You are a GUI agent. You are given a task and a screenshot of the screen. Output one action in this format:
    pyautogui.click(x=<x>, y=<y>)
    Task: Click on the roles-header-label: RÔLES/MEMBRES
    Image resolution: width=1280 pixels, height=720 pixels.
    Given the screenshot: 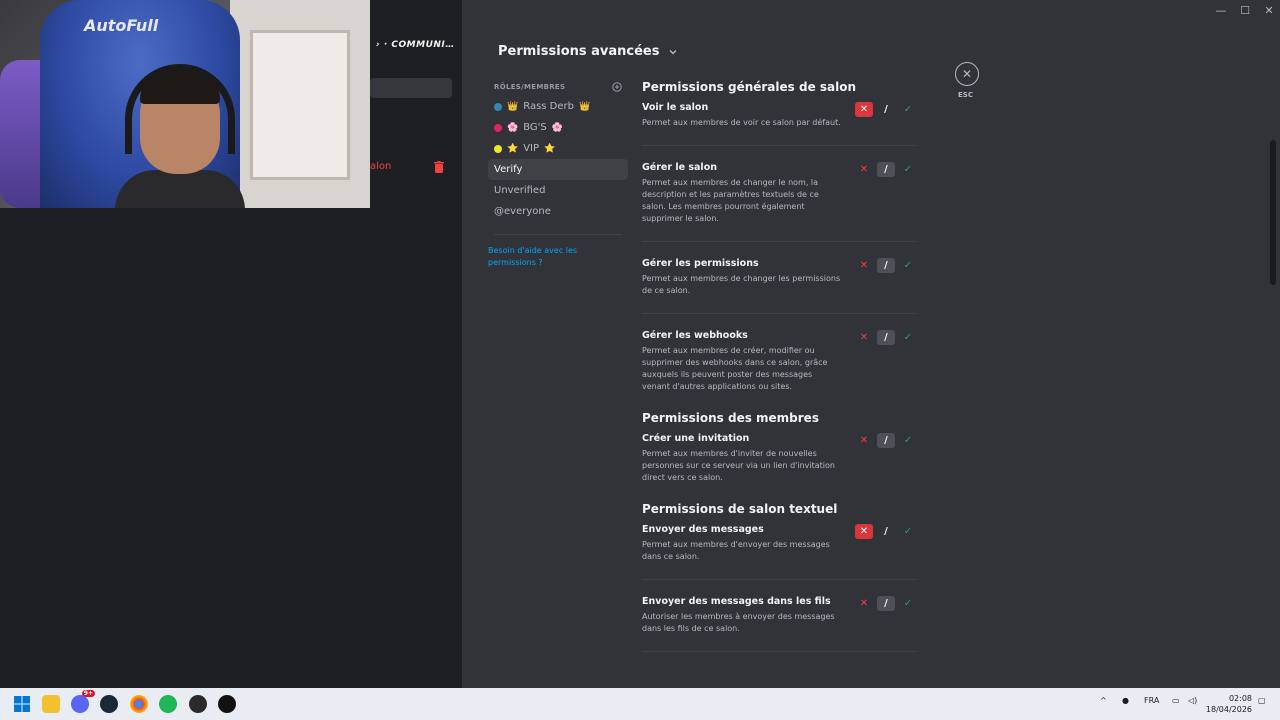 What is the action you would take?
    pyautogui.click(x=530, y=87)
    